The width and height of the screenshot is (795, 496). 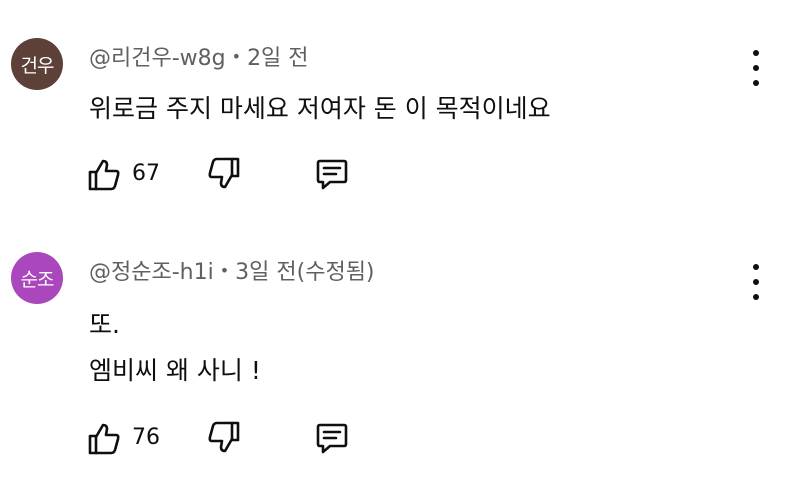 What do you see at coordinates (104, 324) in the screenshot?
I see `comment-text-line-1: 또.` at bounding box center [104, 324].